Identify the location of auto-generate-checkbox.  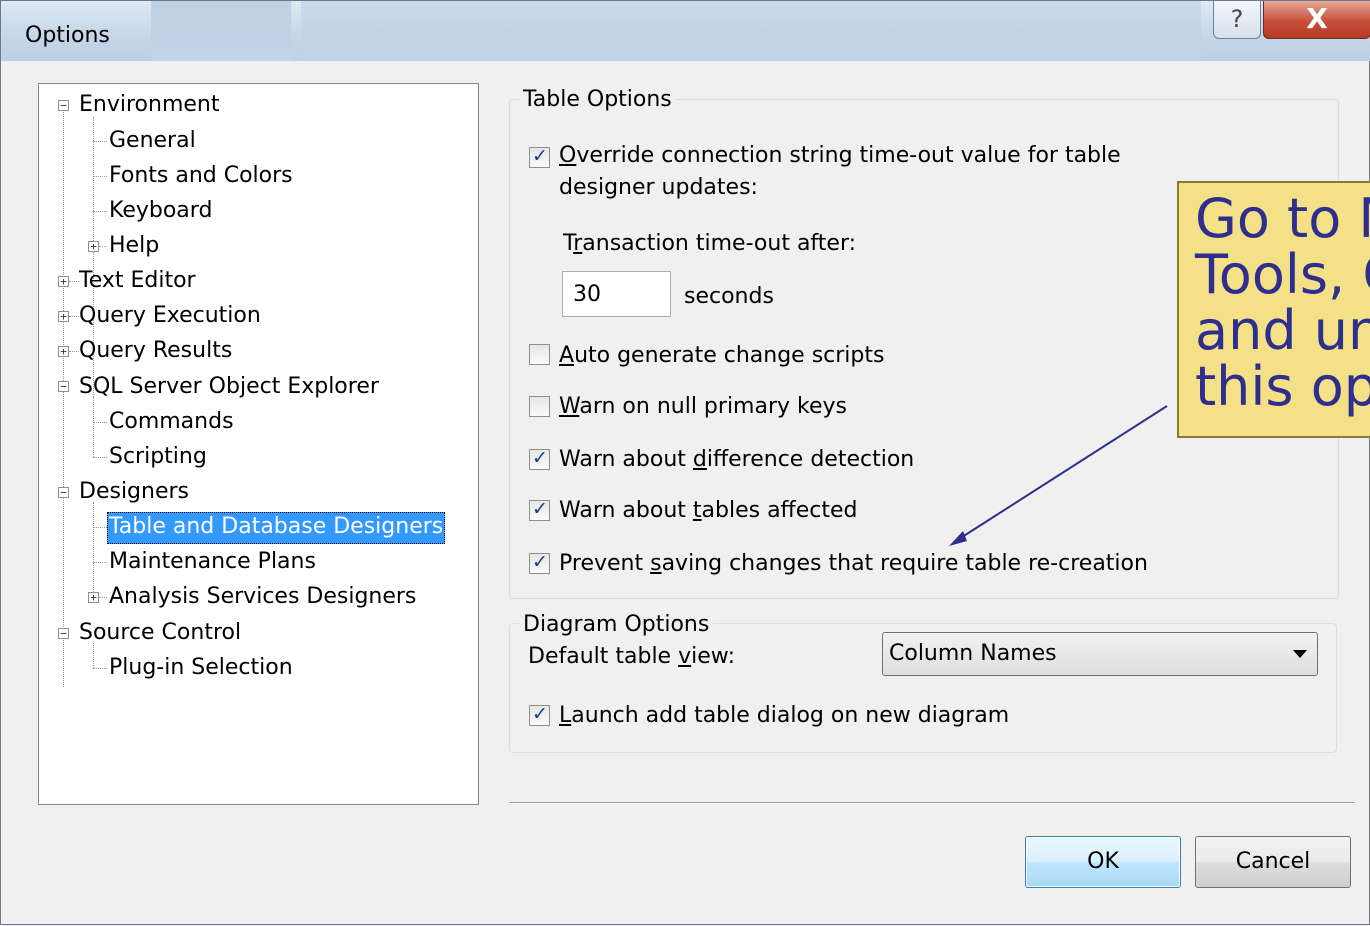
(539, 354).